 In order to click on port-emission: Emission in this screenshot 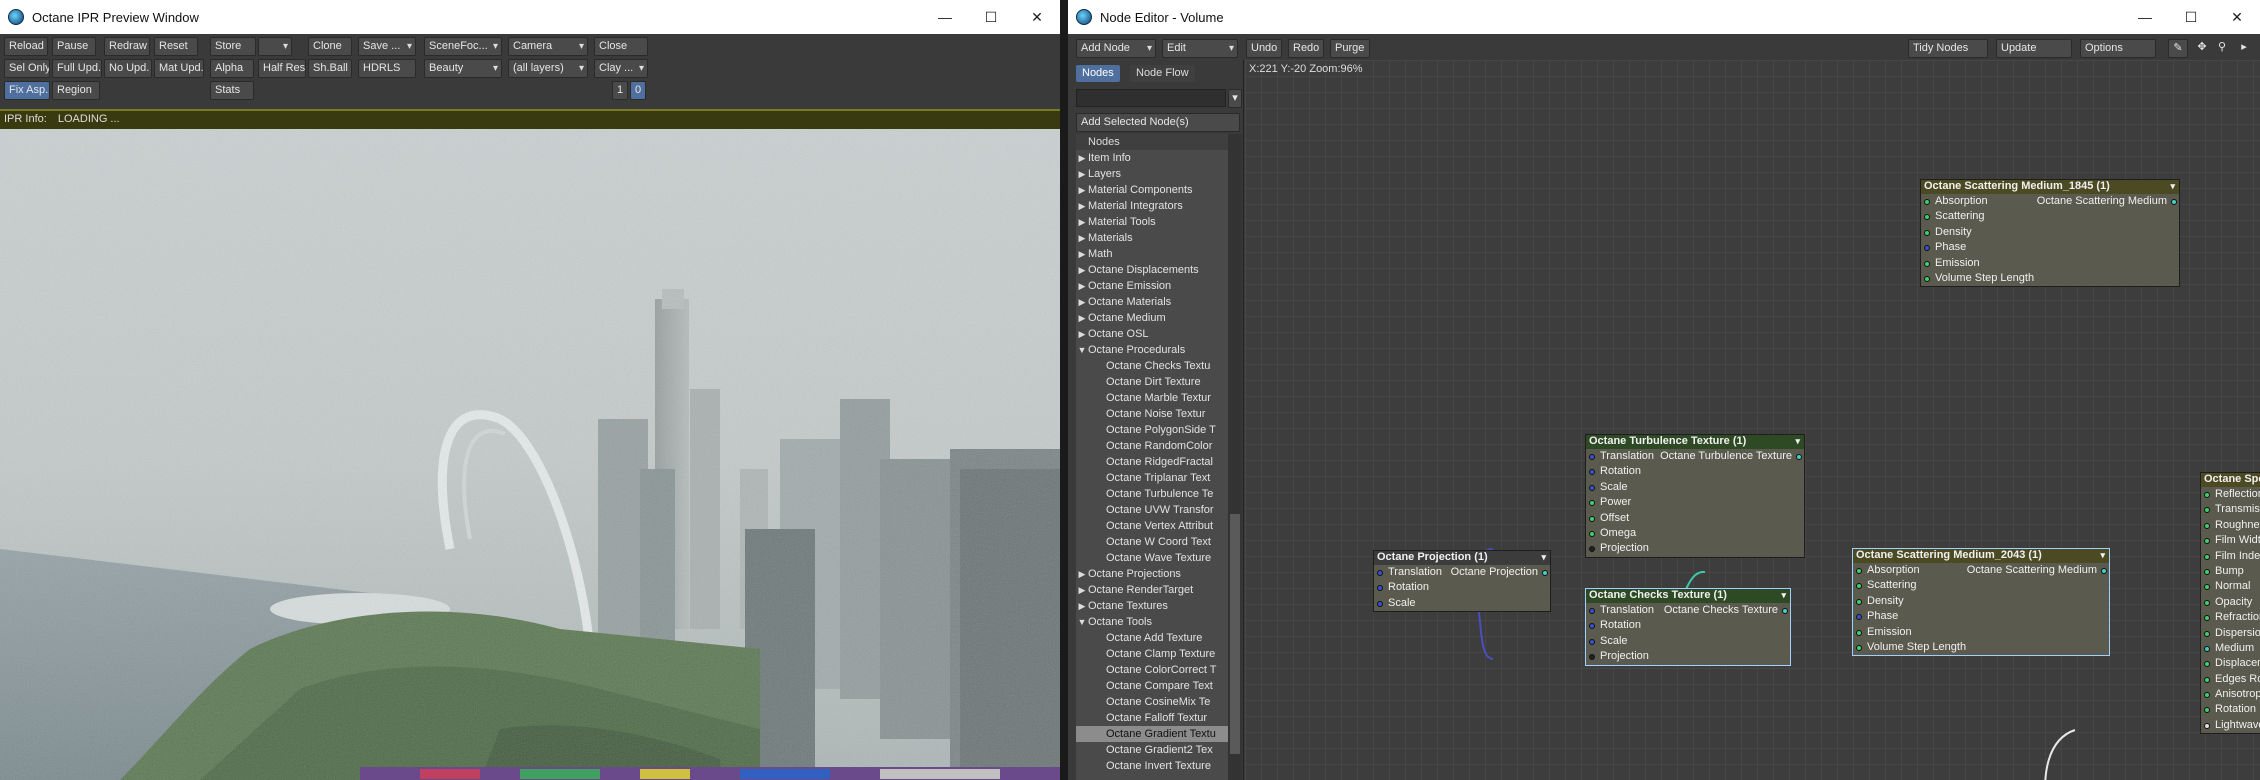, I will do `click(2050, 263)`.